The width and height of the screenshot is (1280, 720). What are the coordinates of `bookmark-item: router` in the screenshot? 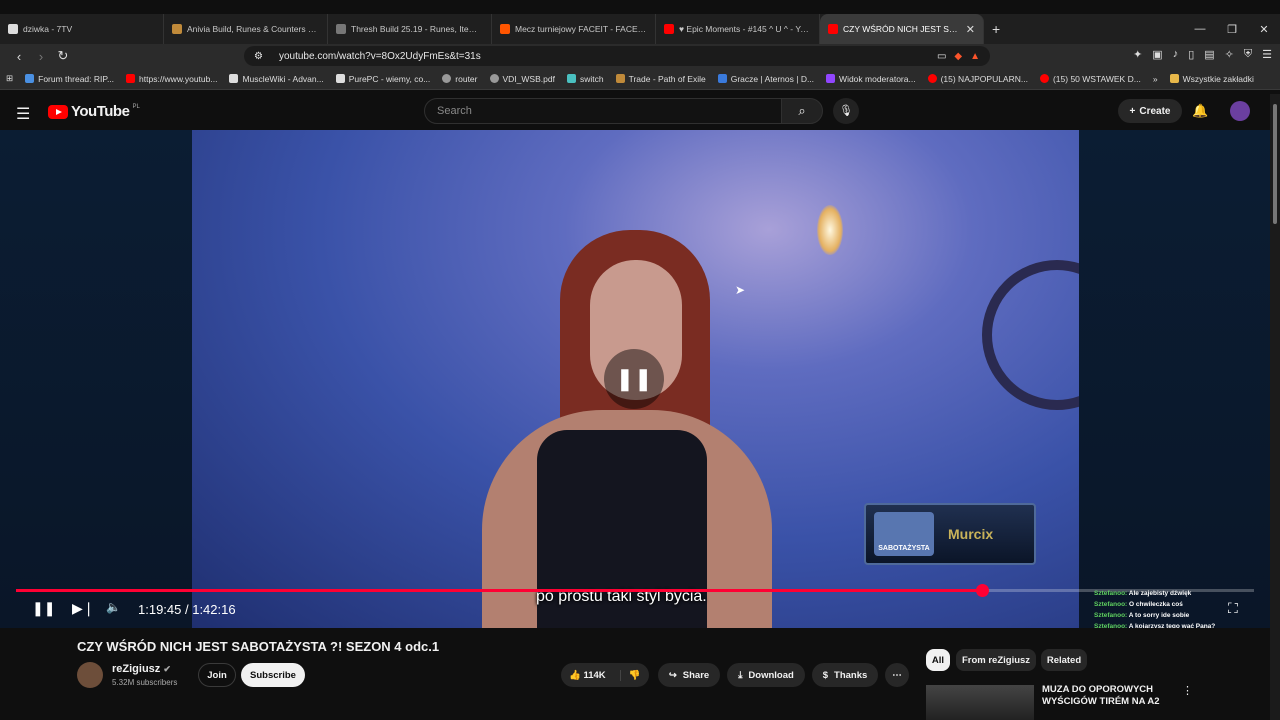 It's located at (460, 79).